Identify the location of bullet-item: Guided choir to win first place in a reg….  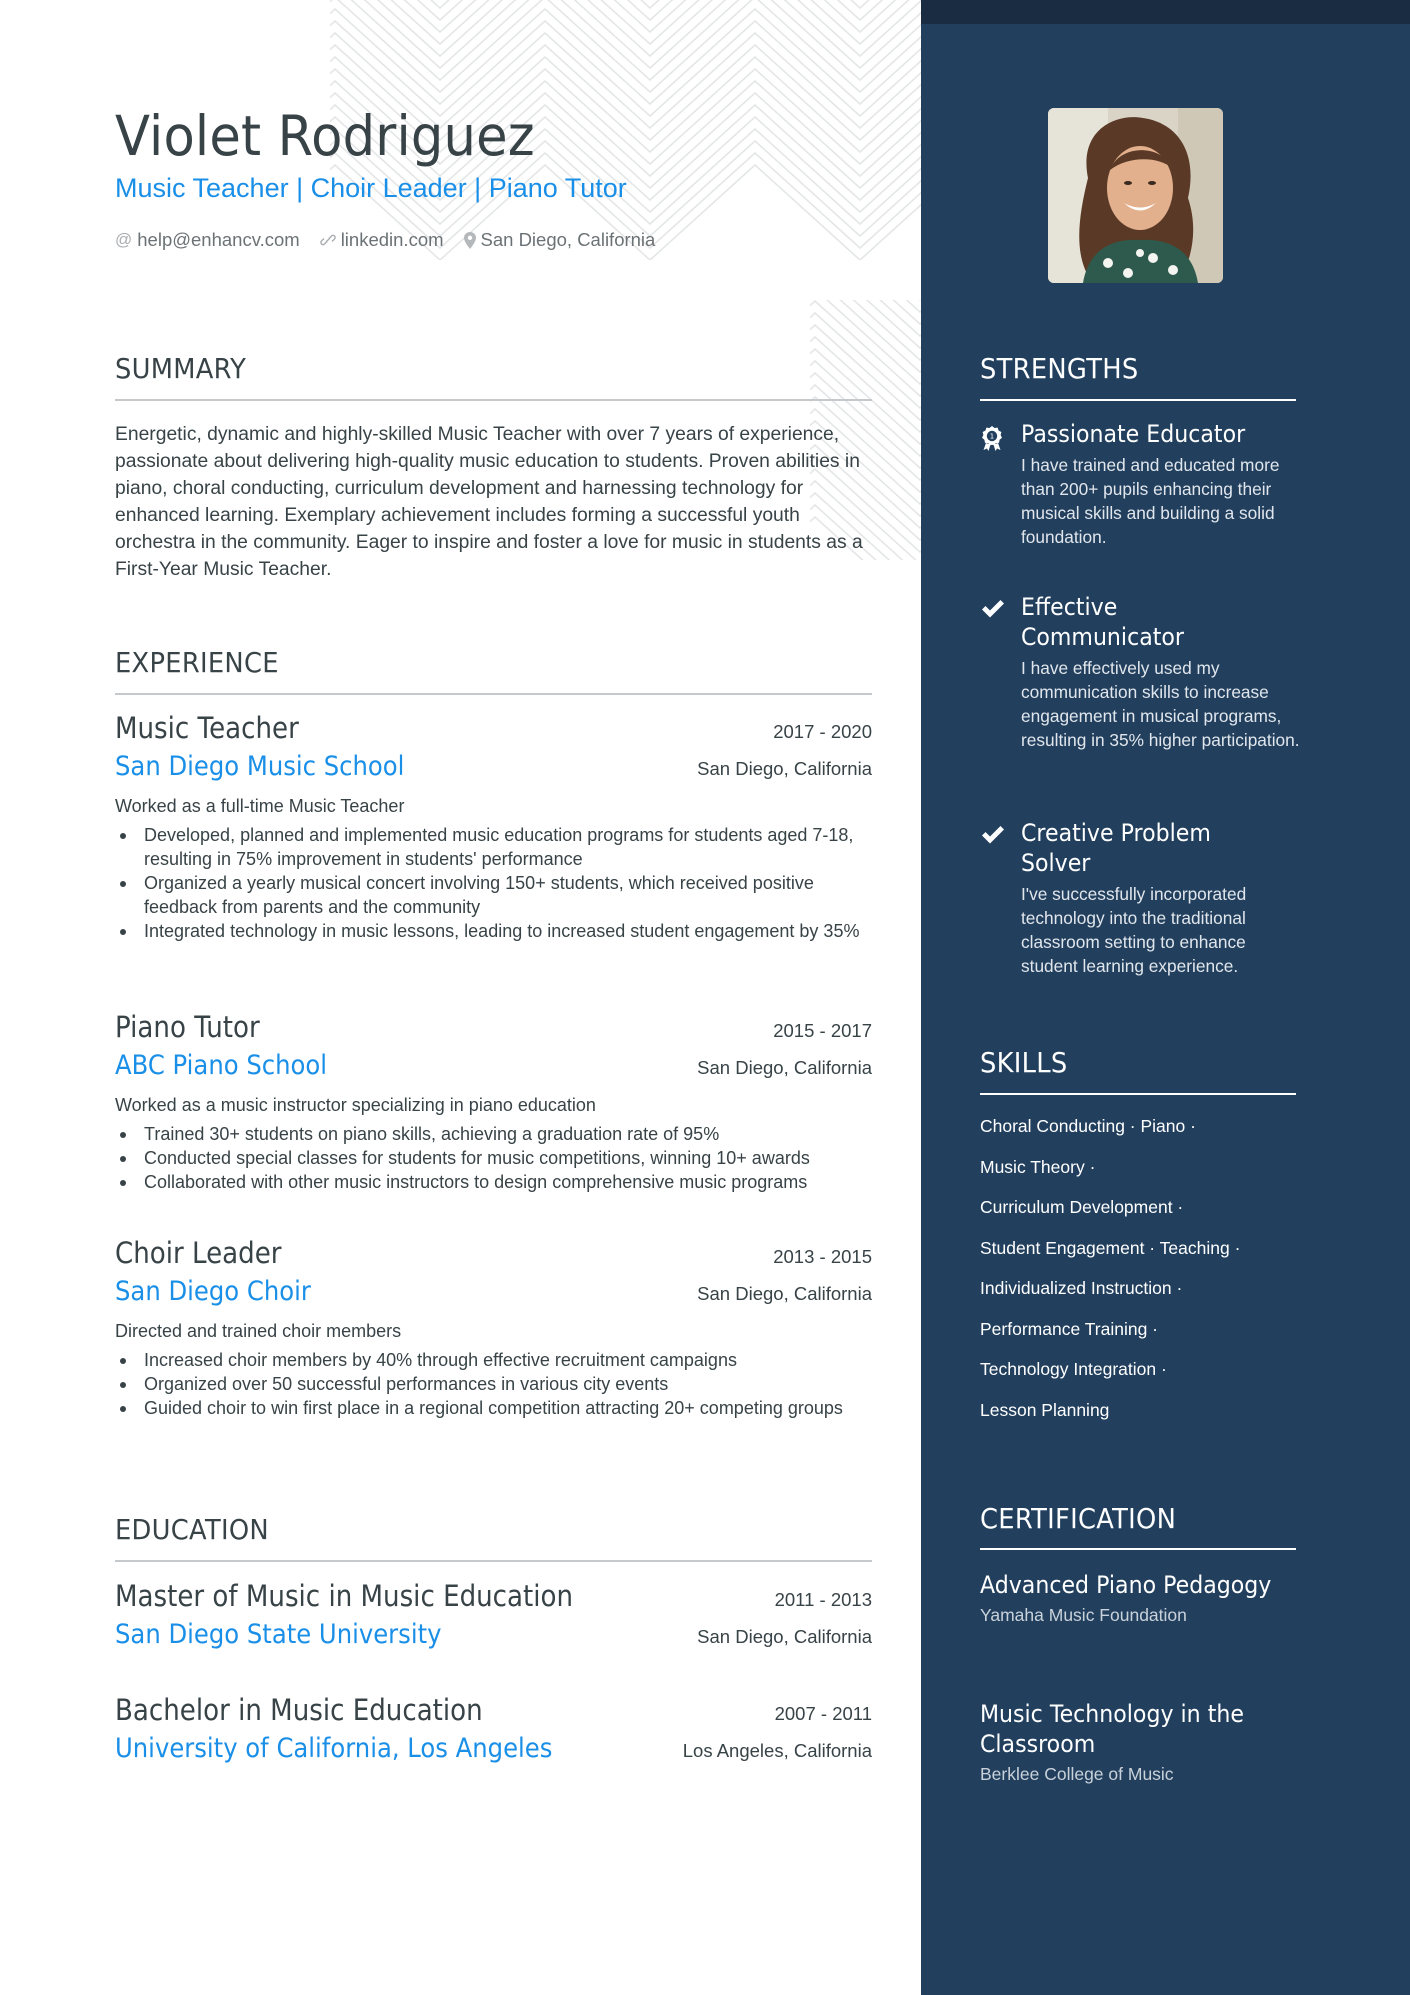
(493, 1408).